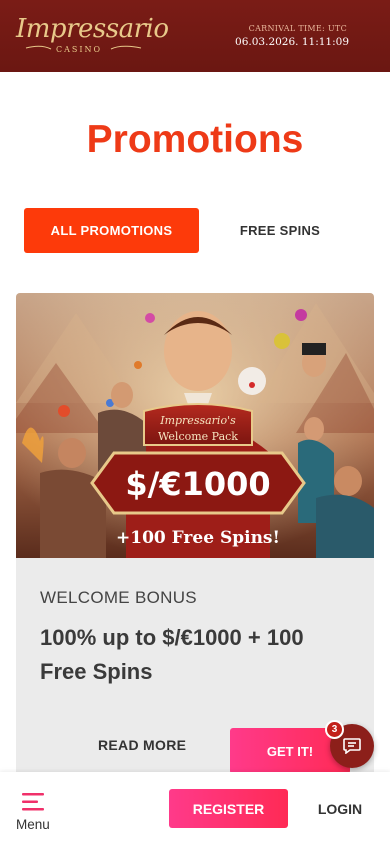 This screenshot has height=844, width=390. Describe the element at coordinates (228, 808) in the screenshot. I see `register-button: REGISTER` at that location.